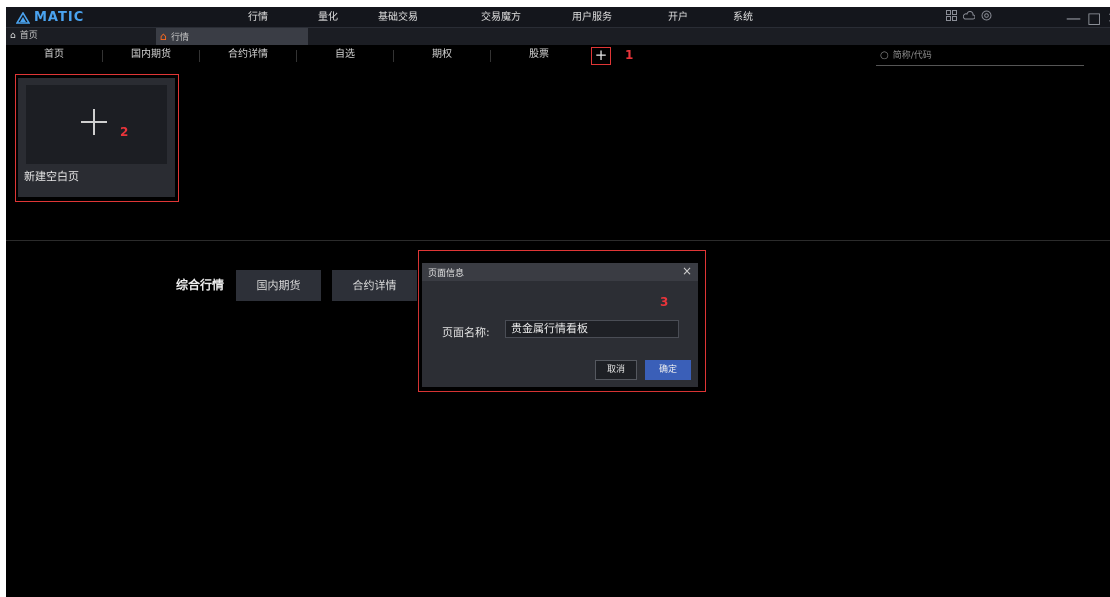 The image size is (1110, 597). Describe the element at coordinates (232, 36) in the screenshot. I see `tab-market: ⌂ 行情` at that location.